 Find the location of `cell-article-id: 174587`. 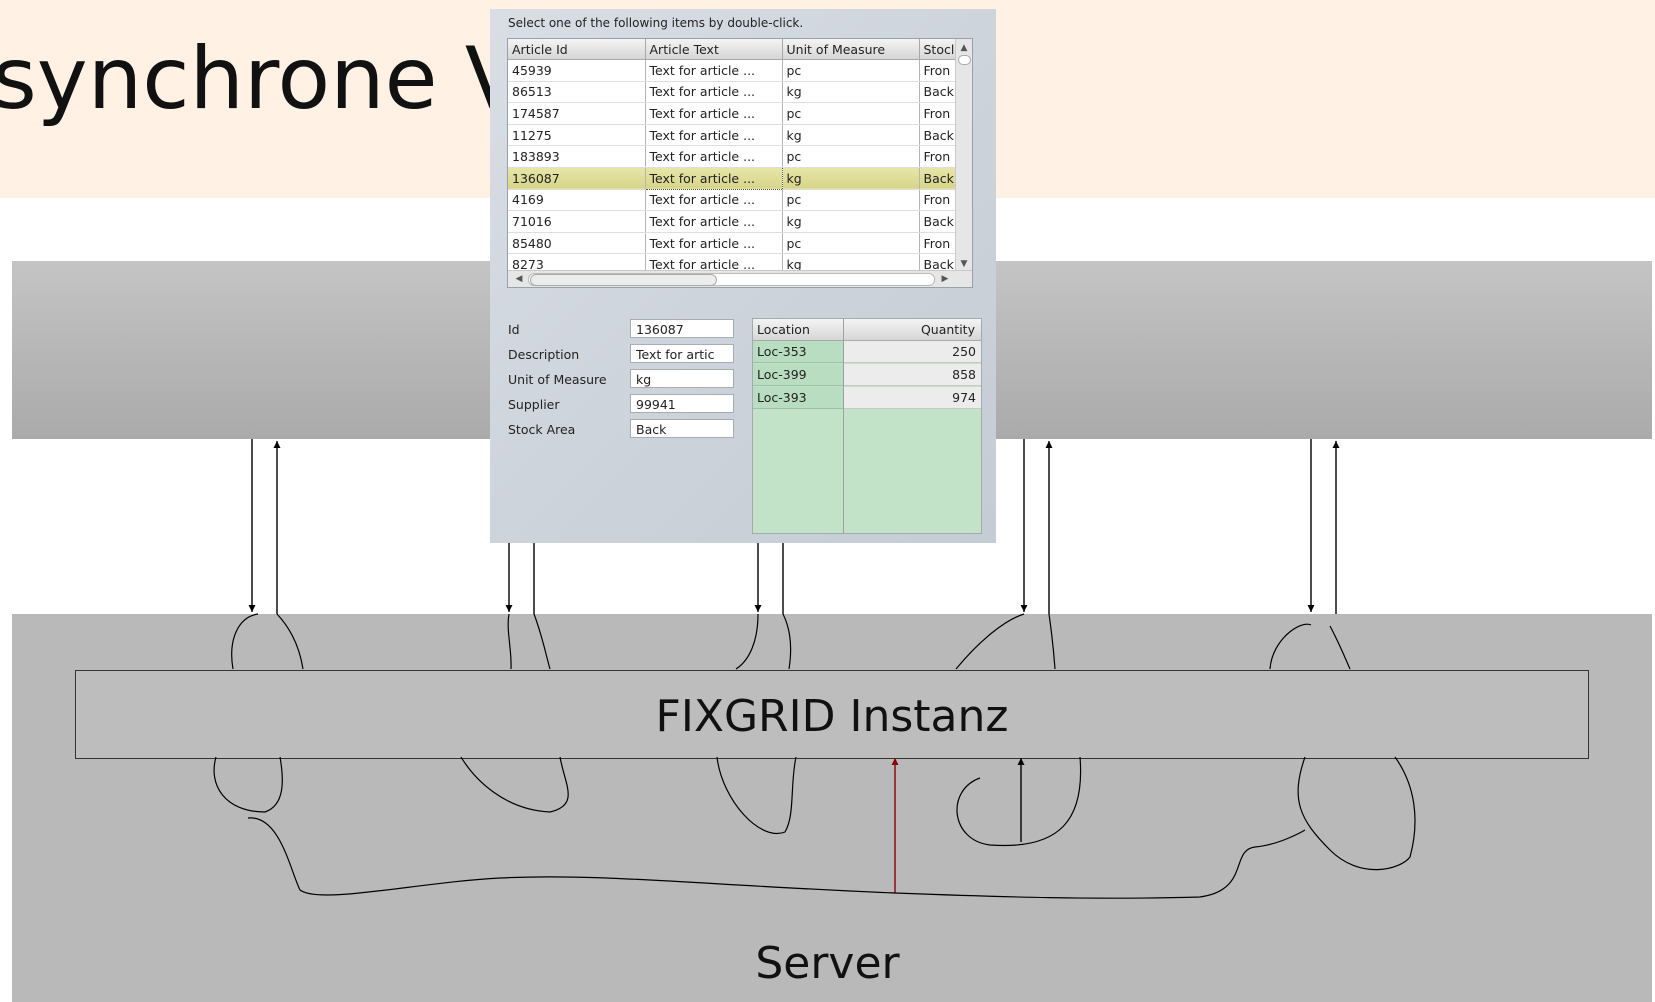

cell-article-id: 174587 is located at coordinates (577, 113).